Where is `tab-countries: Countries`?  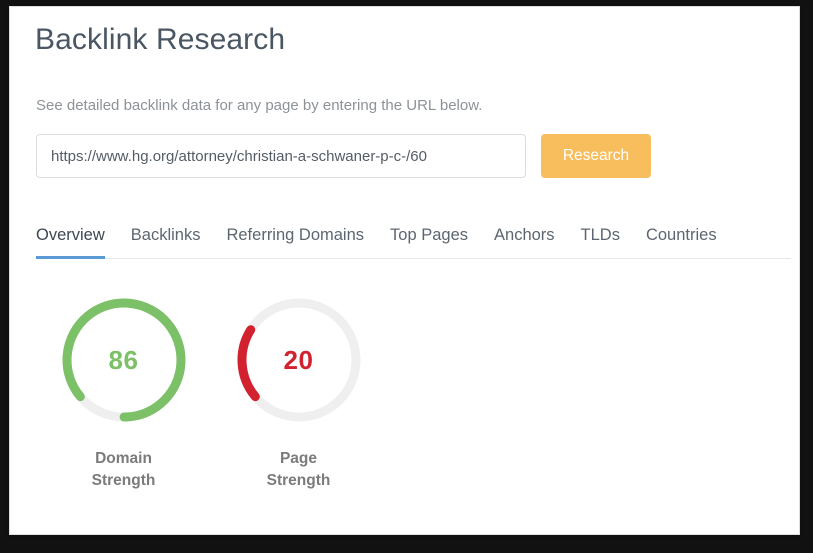
tab-countries: Countries is located at coordinates (681, 242).